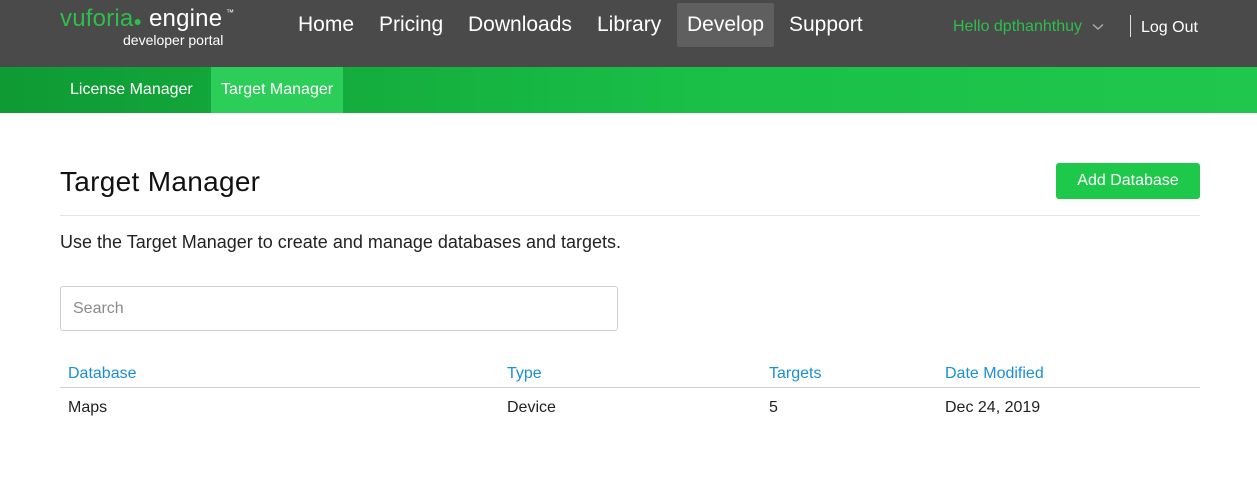 The width and height of the screenshot is (1257, 485). What do you see at coordinates (628, 90) in the screenshot?
I see `secondary-navigation-bar: License Manager Target Manager` at bounding box center [628, 90].